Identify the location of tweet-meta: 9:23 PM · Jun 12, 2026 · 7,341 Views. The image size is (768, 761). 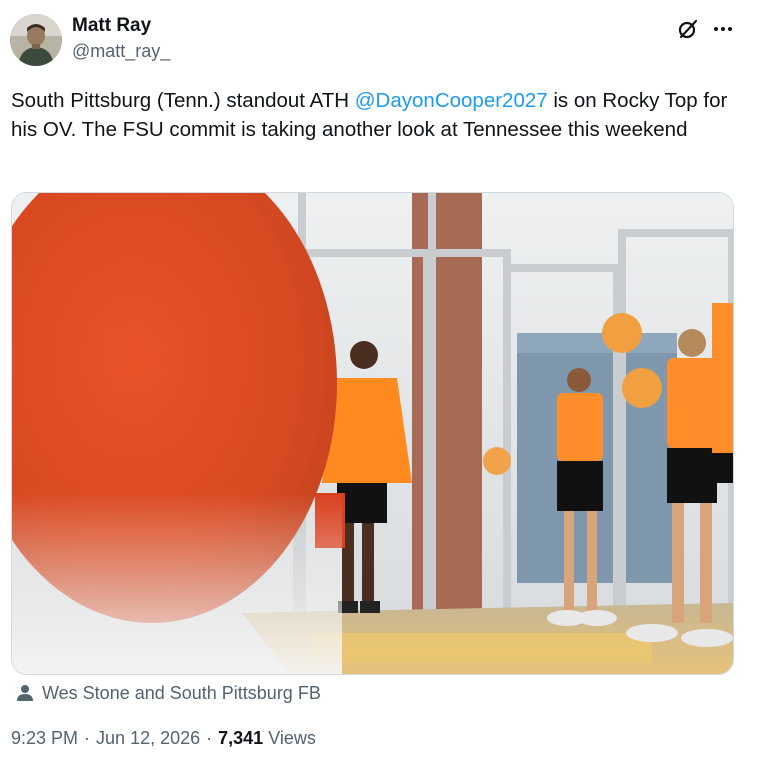
(163, 738).